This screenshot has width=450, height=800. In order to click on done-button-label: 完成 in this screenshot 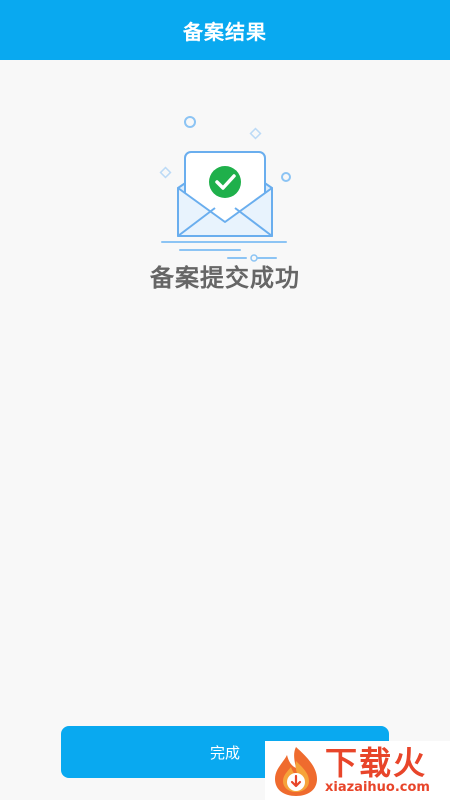, I will do `click(224, 752)`.